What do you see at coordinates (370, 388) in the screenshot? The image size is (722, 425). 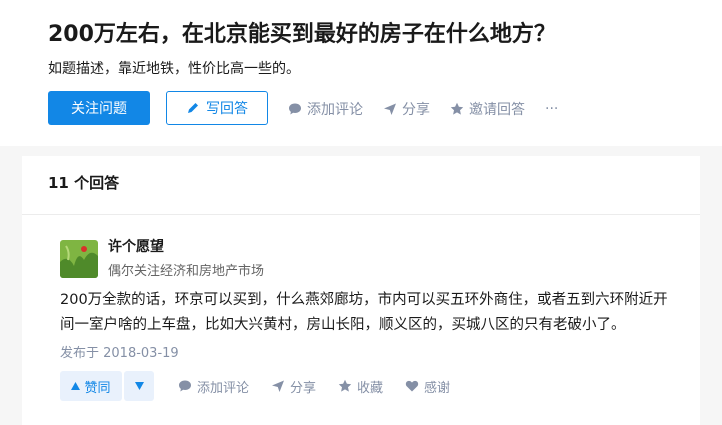 I see `answer-collect-label: 收藏` at bounding box center [370, 388].